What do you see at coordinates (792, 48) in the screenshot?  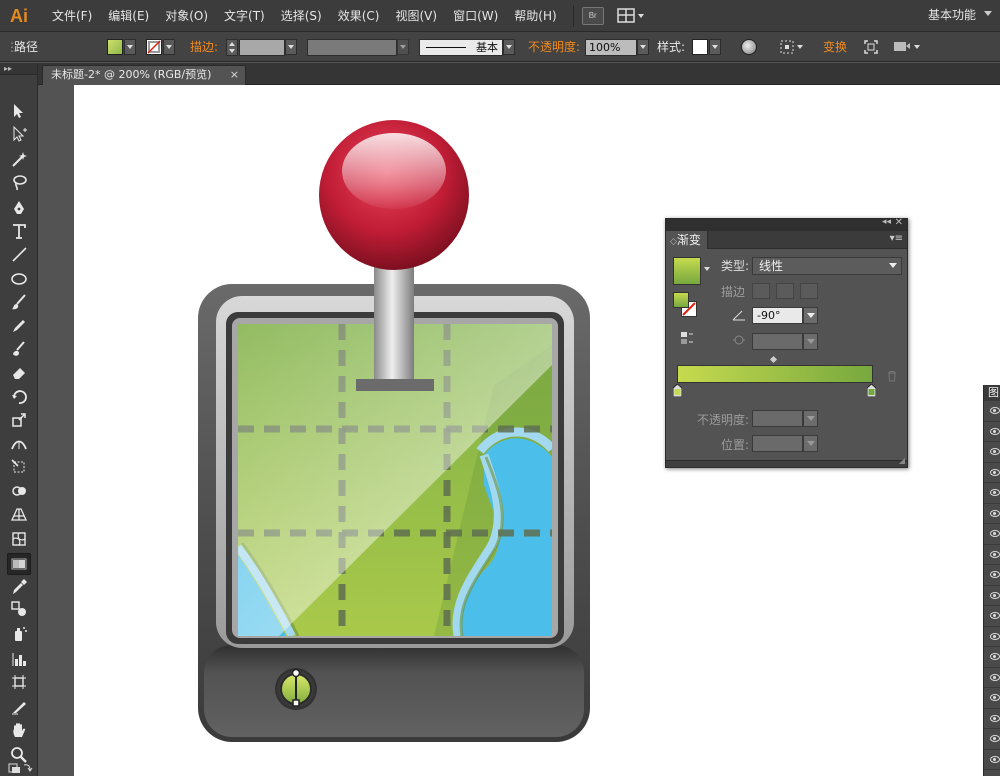 I see `align-icon` at bounding box center [792, 48].